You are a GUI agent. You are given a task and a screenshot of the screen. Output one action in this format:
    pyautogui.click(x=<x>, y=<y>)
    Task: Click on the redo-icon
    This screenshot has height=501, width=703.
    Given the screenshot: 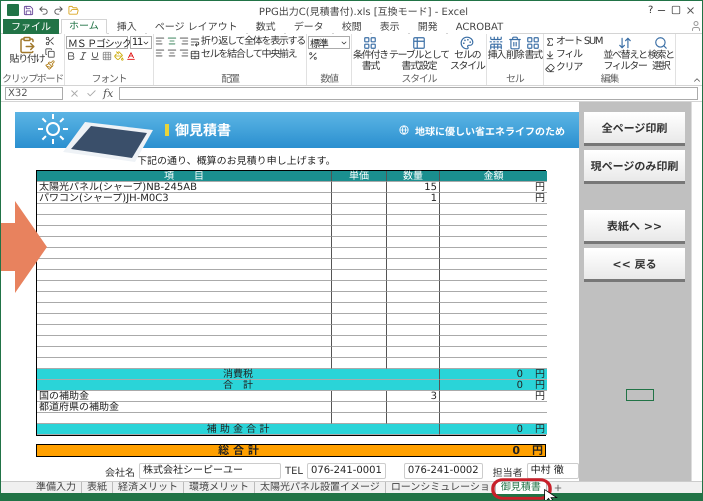 What is the action you would take?
    pyautogui.click(x=58, y=10)
    